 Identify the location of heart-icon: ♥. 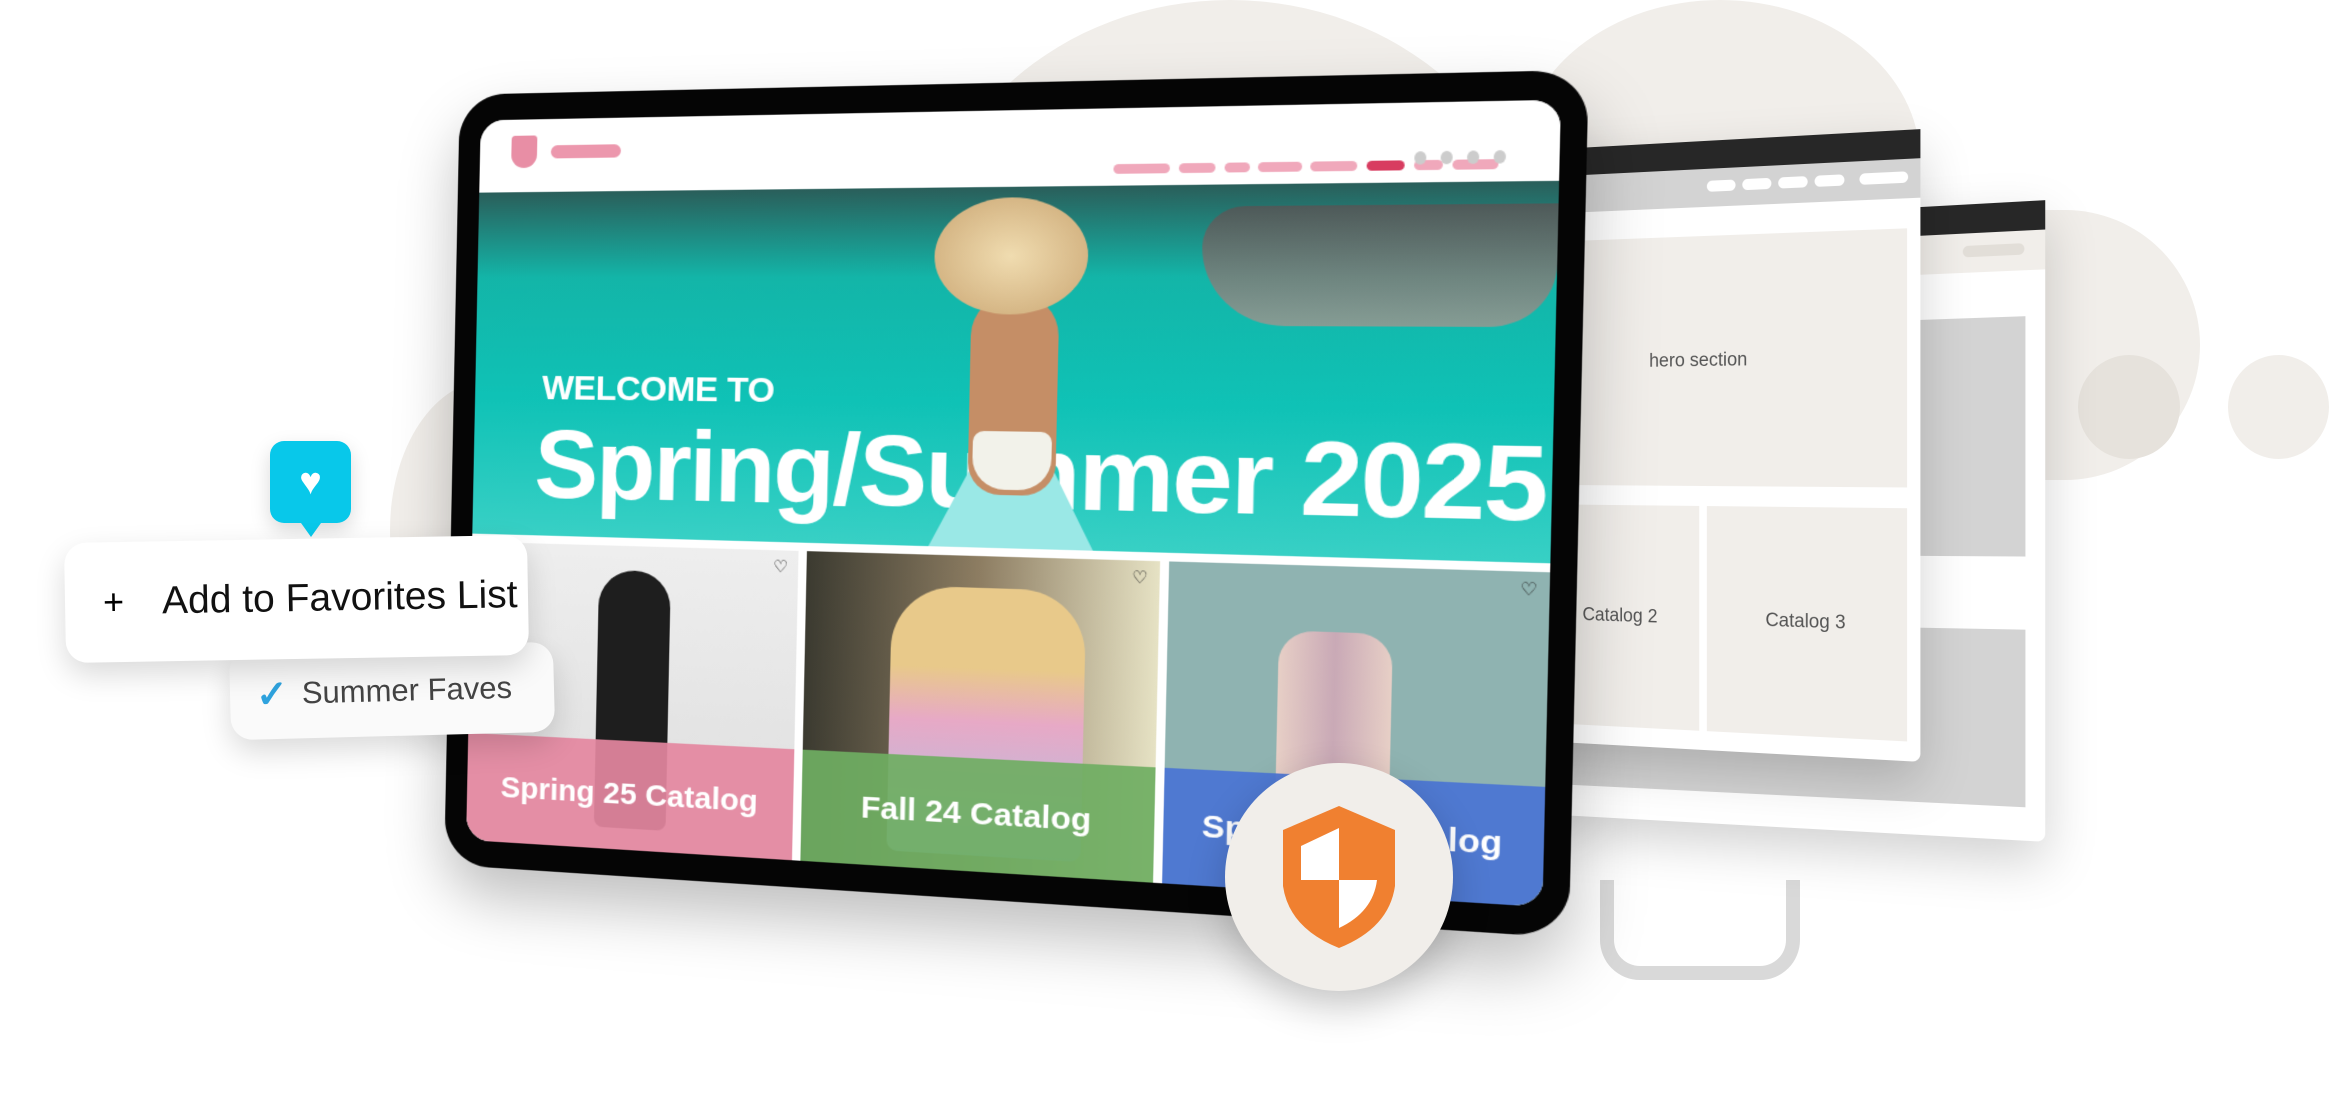
(310, 481).